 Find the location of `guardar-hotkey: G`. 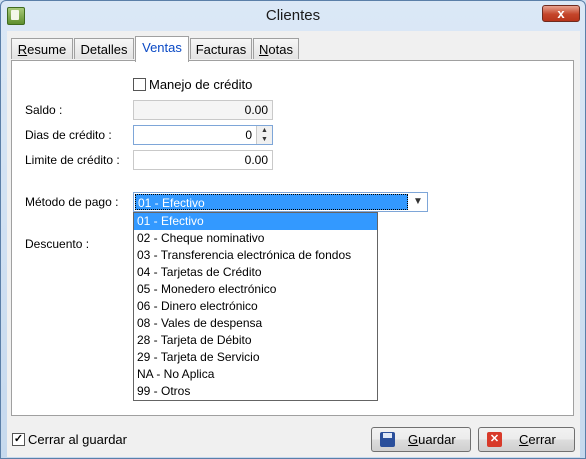

guardar-hotkey: G is located at coordinates (413, 439).